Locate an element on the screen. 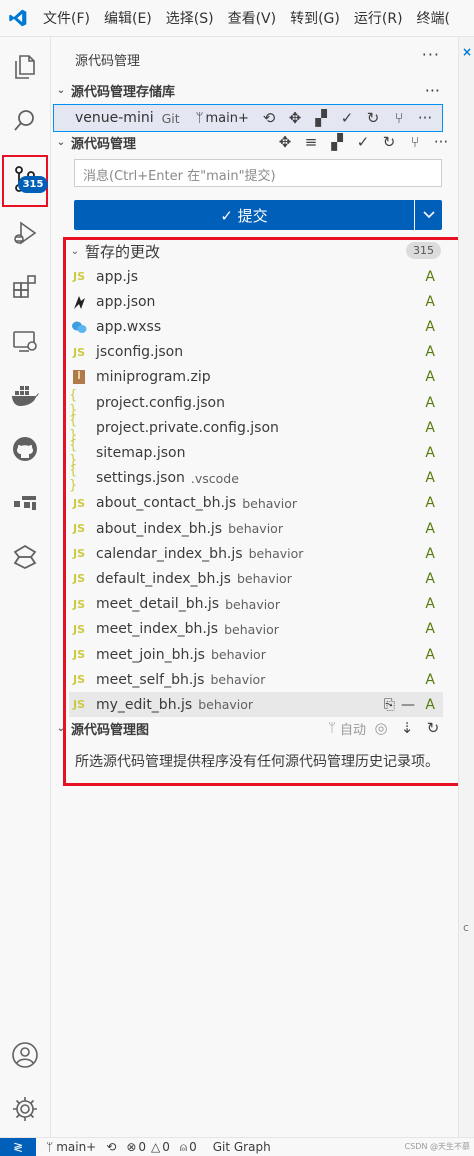 This screenshot has width=474, height=1156. miniprogram-file-icon is located at coordinates (79, 302).